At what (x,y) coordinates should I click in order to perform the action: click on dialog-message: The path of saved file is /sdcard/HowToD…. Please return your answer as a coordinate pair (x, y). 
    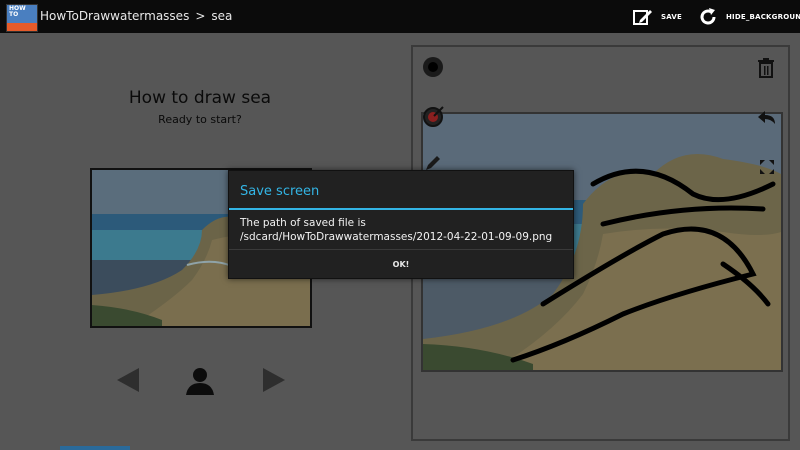
    Looking at the image, I should click on (396, 230).